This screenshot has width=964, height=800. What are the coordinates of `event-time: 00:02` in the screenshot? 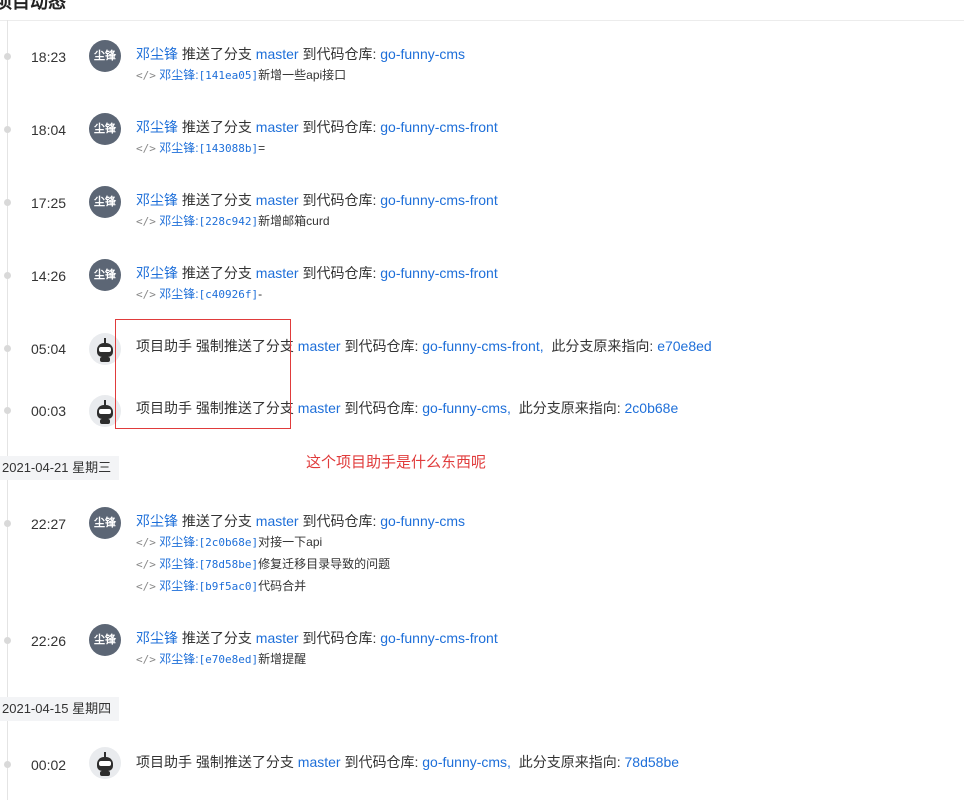 It's located at (49, 765).